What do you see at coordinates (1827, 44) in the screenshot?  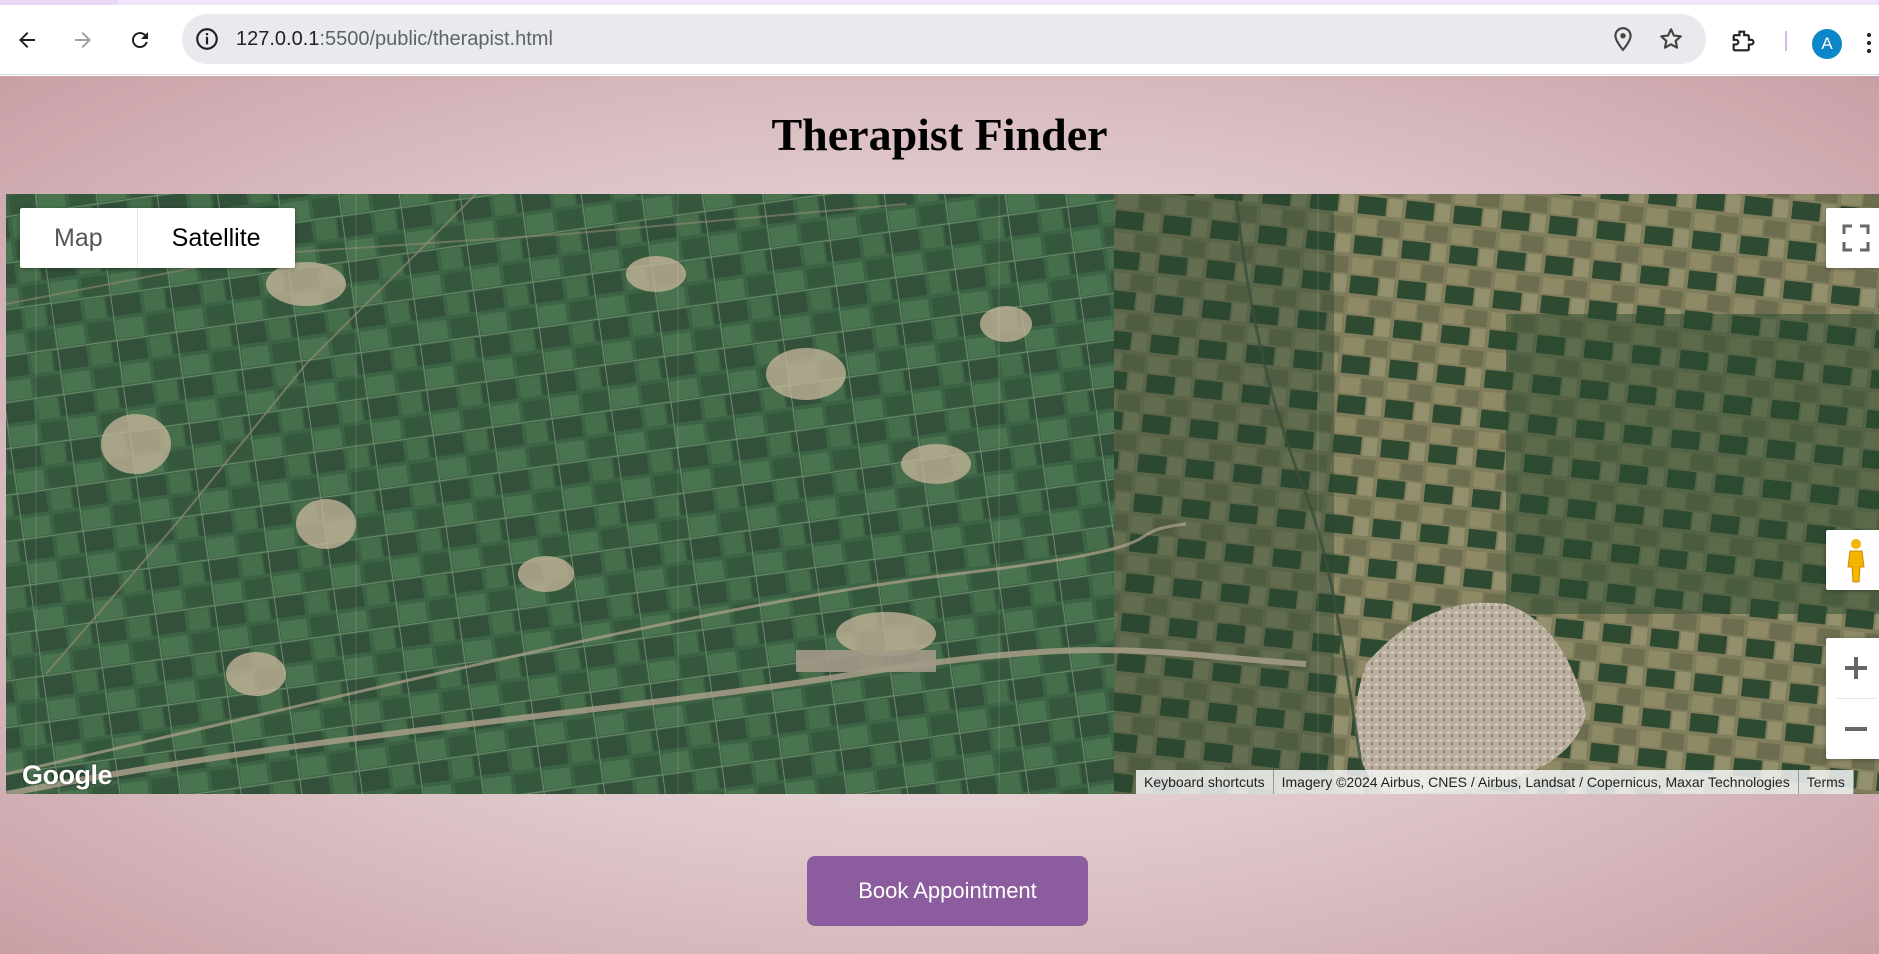 I see `profile-avatar: A` at bounding box center [1827, 44].